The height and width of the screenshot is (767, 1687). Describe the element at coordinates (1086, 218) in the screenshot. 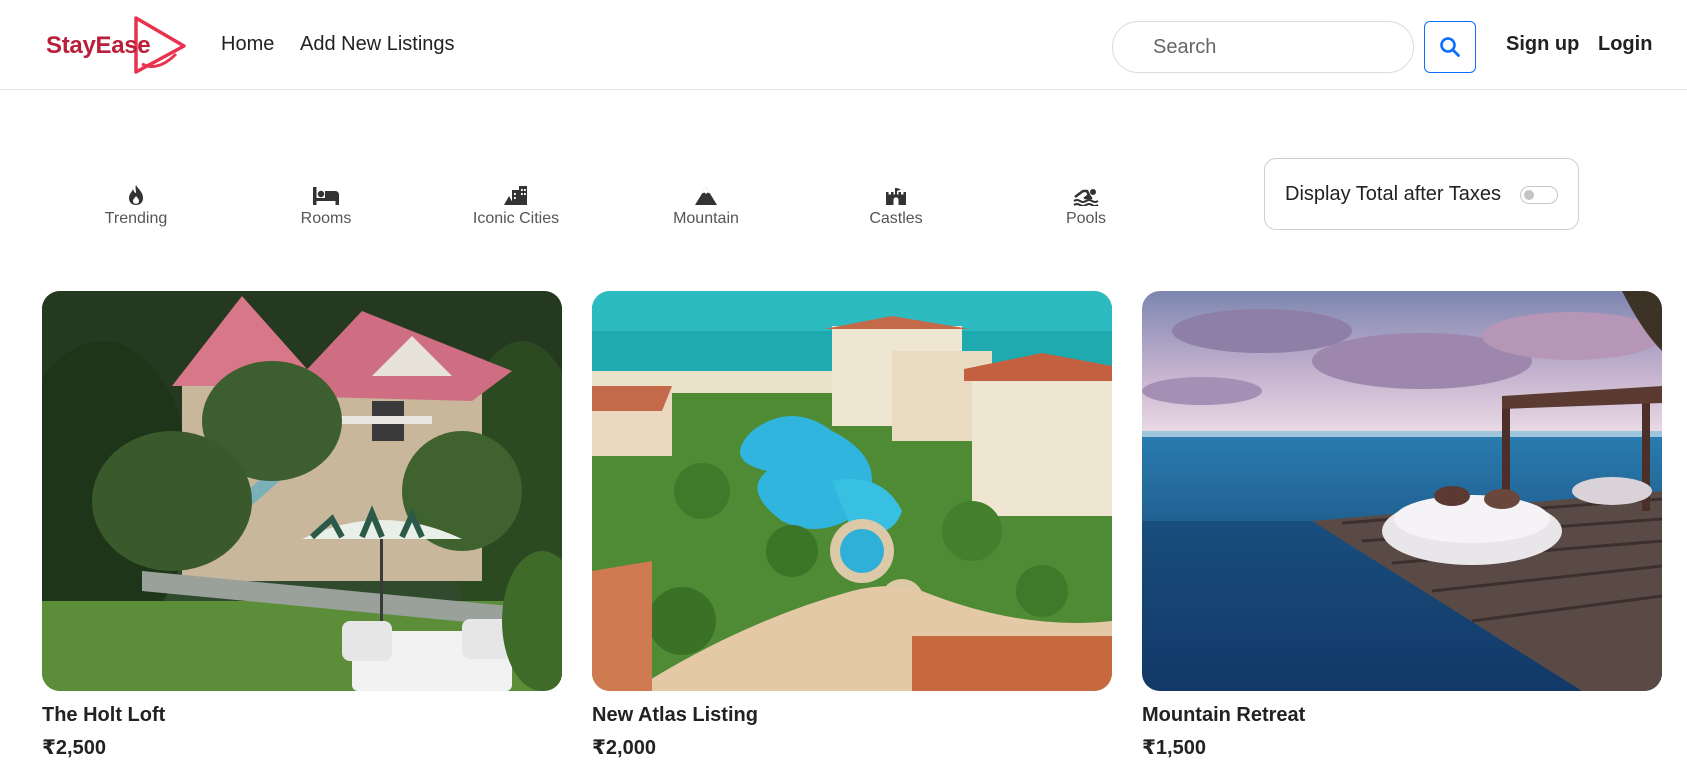

I see `filter-label: Pools` at that location.